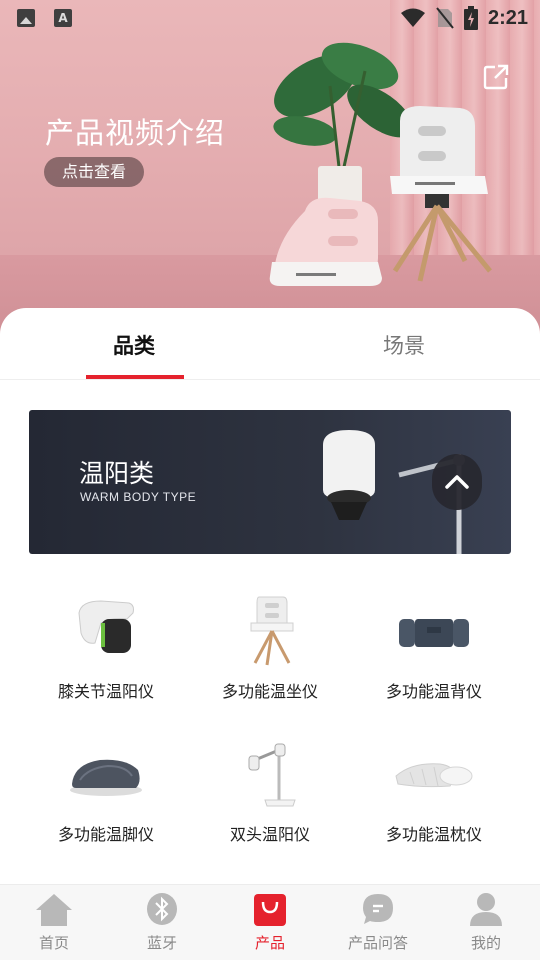  What do you see at coordinates (434, 775) in the screenshot?
I see `pillow-device-icon` at bounding box center [434, 775].